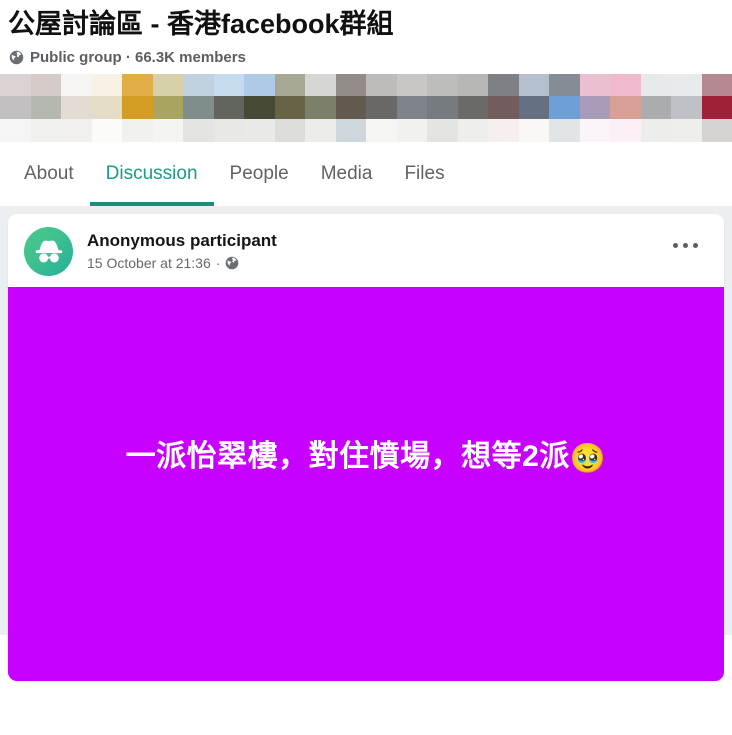 The width and height of the screenshot is (732, 735). I want to click on group-tabs: About Discussion People Media Files, so click(366, 173).